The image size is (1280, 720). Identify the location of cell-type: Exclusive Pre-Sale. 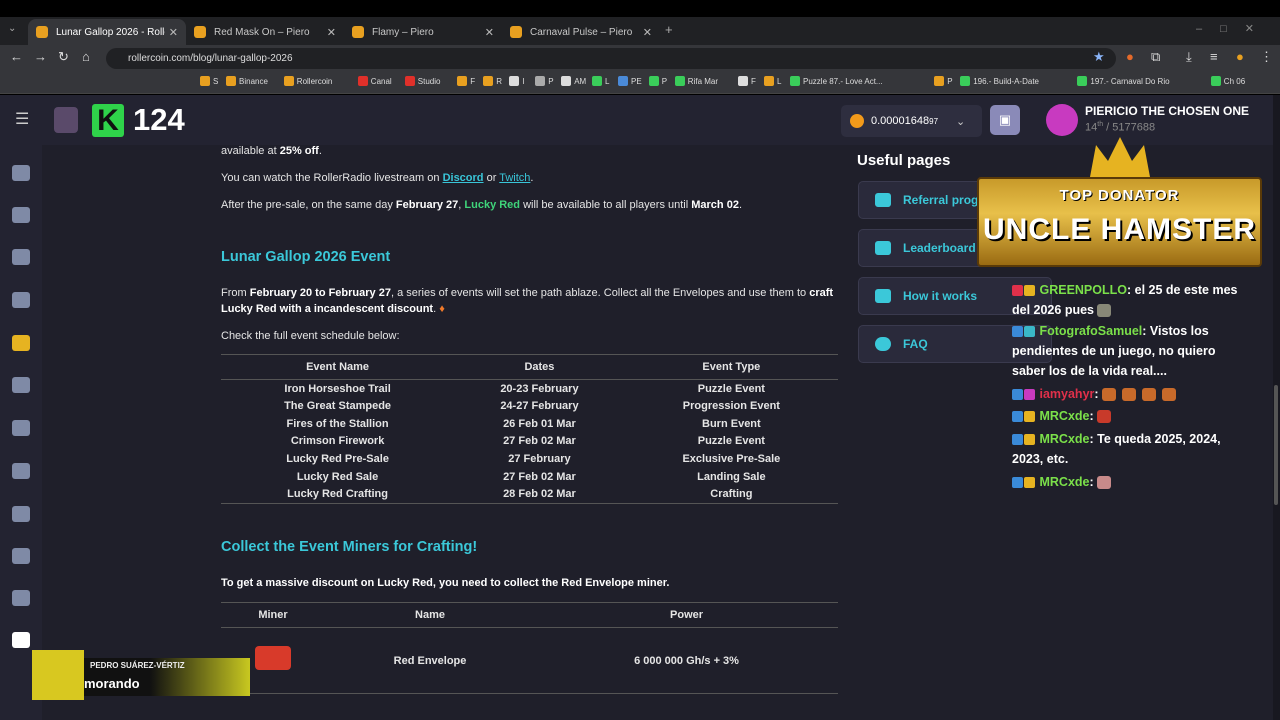
(731, 459).